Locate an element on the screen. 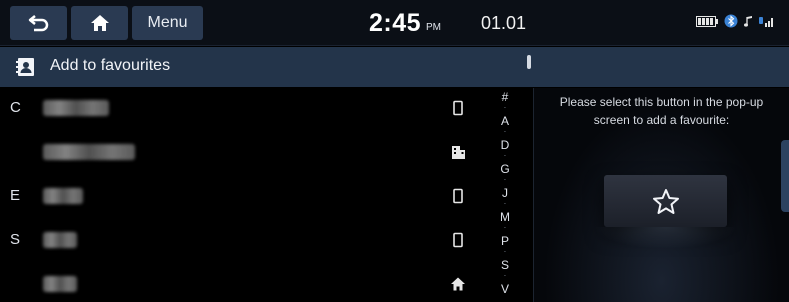 The width and height of the screenshot is (789, 302). signal-icon is located at coordinates (766, 22).